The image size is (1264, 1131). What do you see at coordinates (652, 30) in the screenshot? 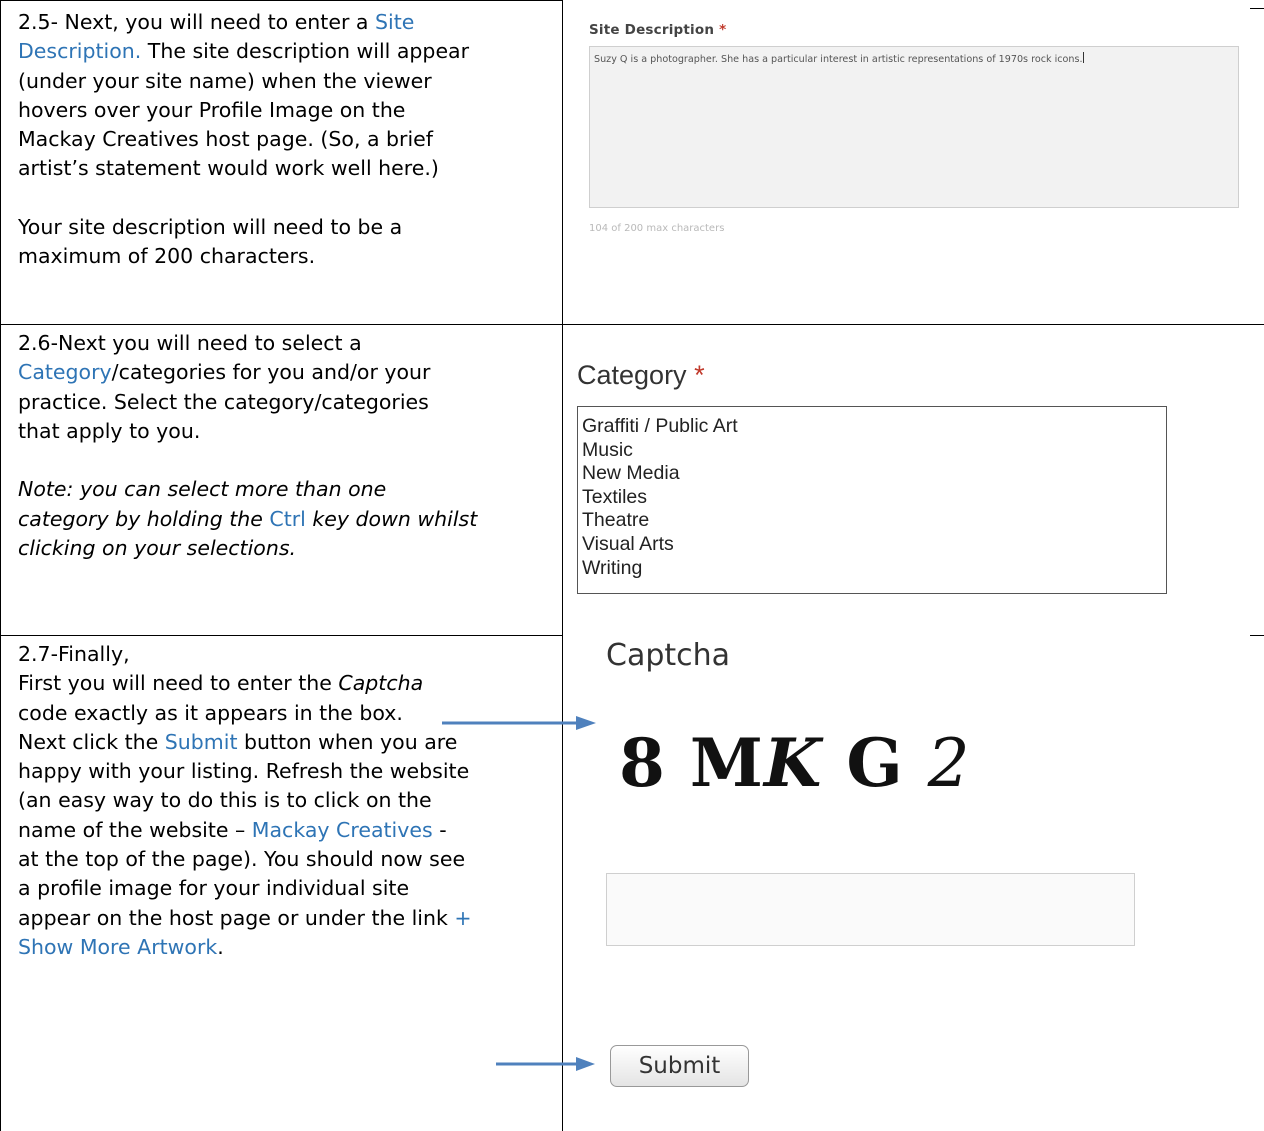
I see `site-description-label-text: Site Description` at bounding box center [652, 30].